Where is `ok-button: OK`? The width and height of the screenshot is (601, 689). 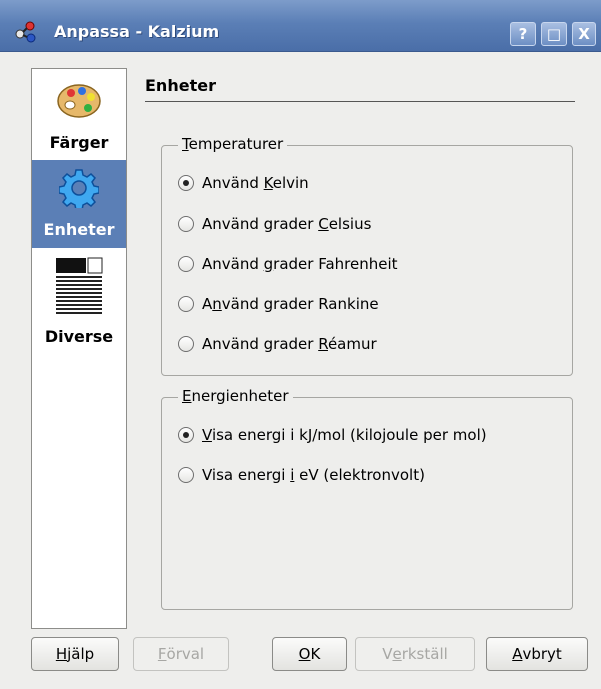
ok-button: OK is located at coordinates (309, 654).